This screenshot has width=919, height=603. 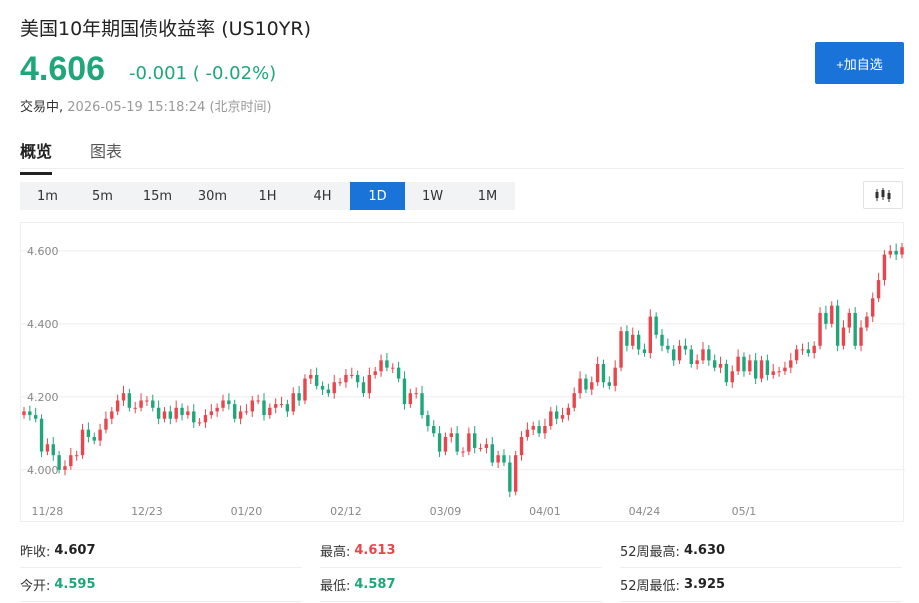 I want to click on status-label: 交易中,, so click(x=42, y=107).